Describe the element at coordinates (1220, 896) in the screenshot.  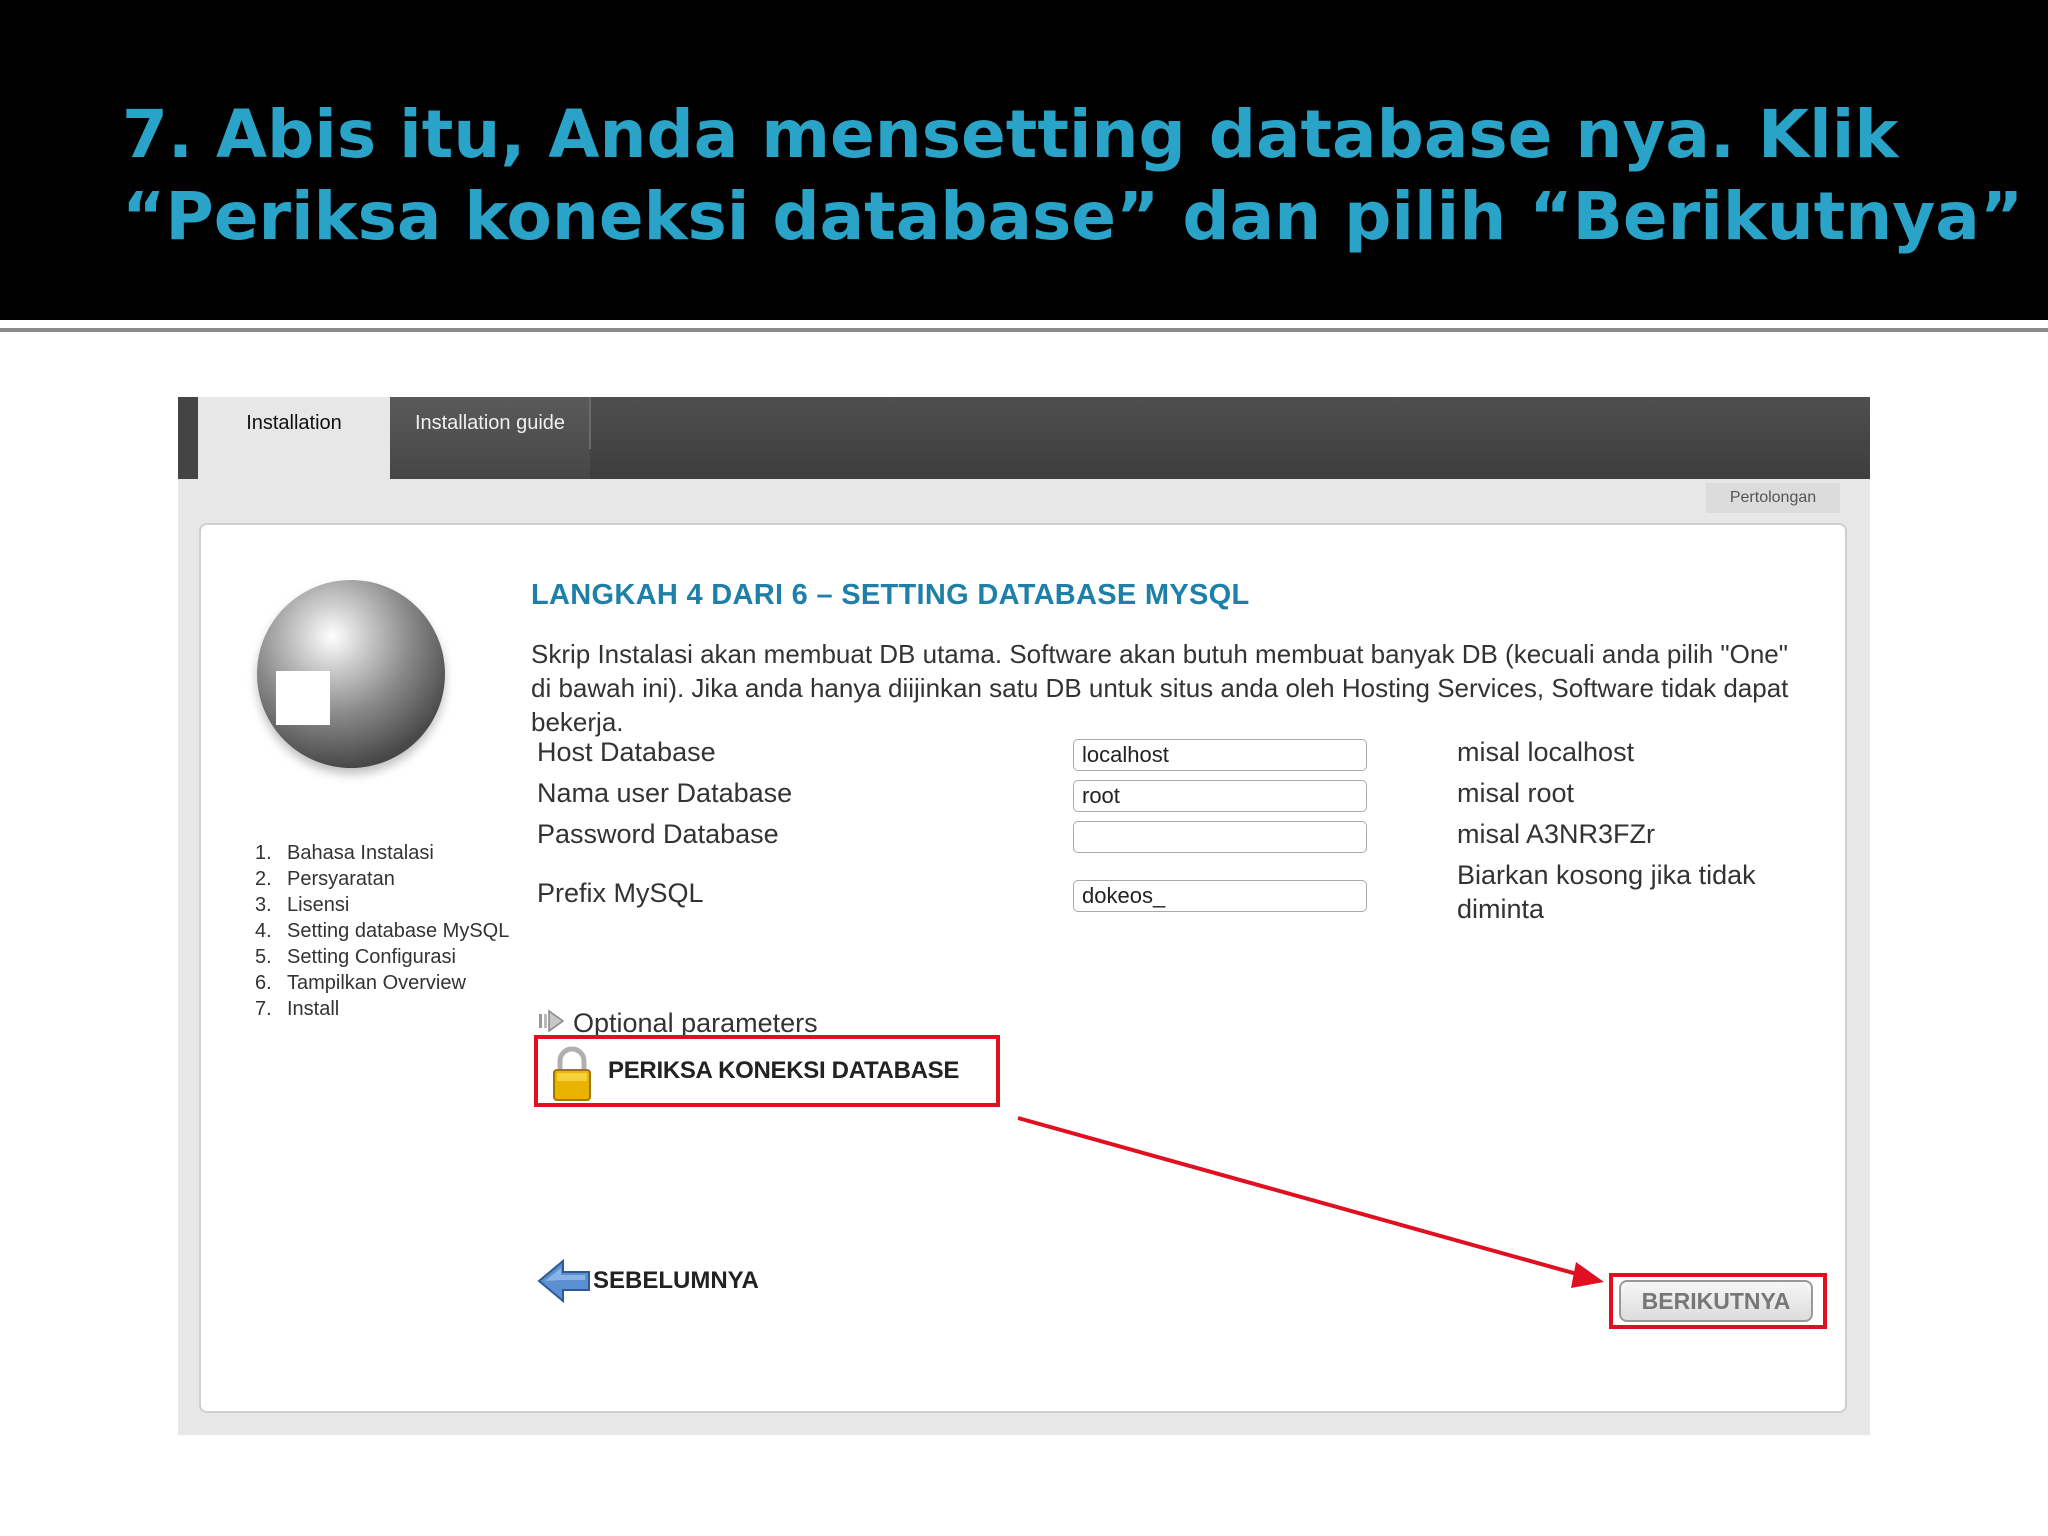
I see `prefix-input` at that location.